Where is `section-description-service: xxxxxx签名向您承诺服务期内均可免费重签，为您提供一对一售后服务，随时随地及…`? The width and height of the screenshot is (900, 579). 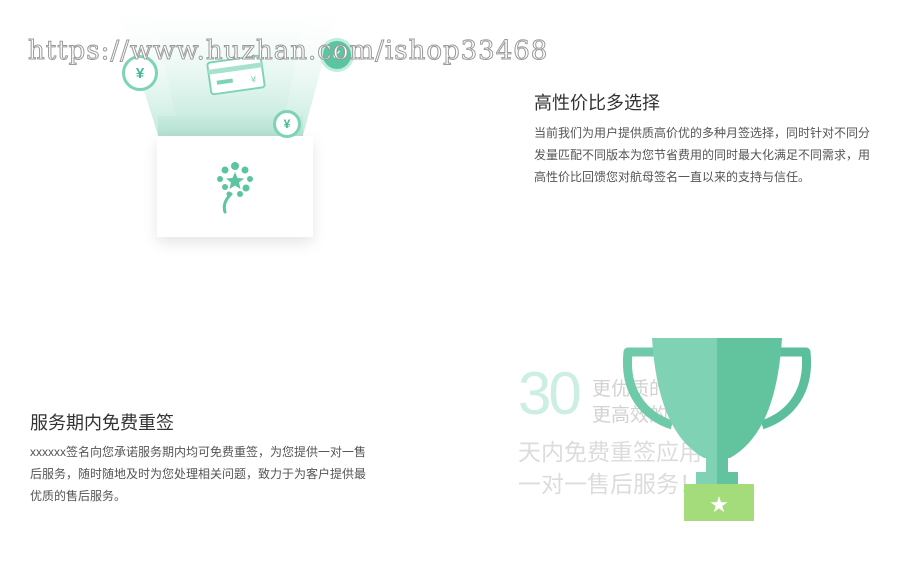 section-description-service: xxxxxx签名向您承诺服务期内均可免费重签，为您提供一对一售后服务，随时随地及… is located at coordinates (198, 474).